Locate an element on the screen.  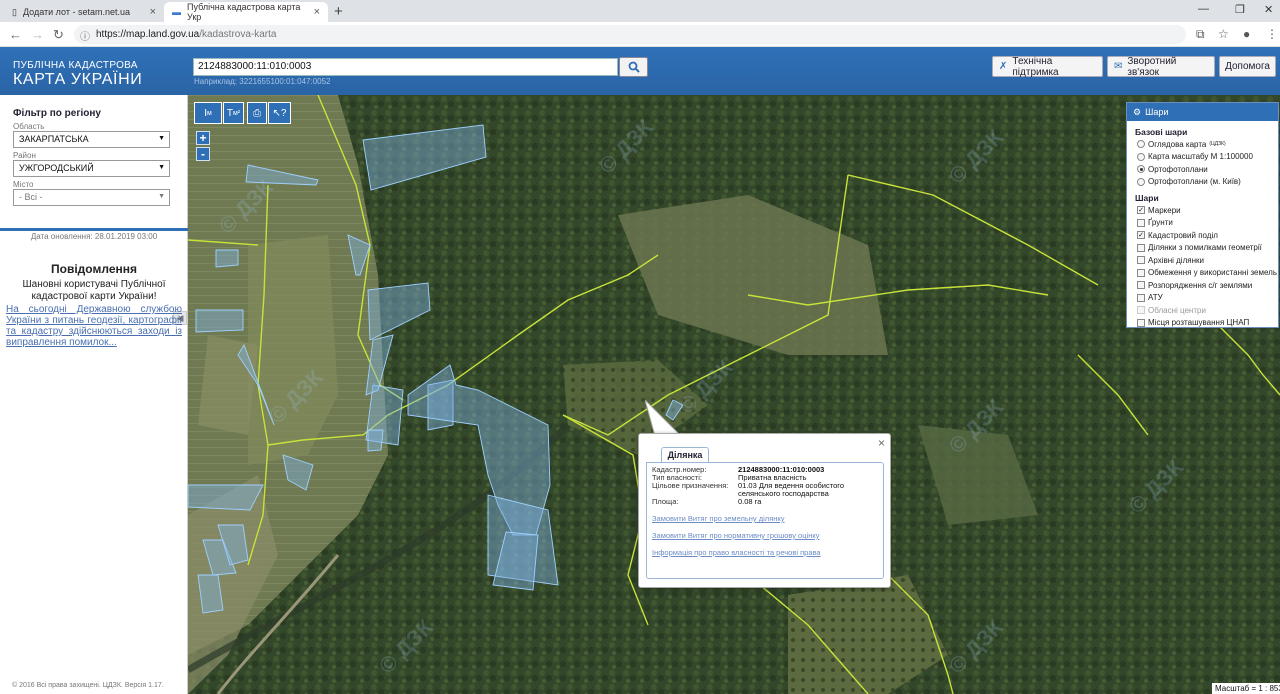
radio-button-selected is located at coordinates (1141, 169).